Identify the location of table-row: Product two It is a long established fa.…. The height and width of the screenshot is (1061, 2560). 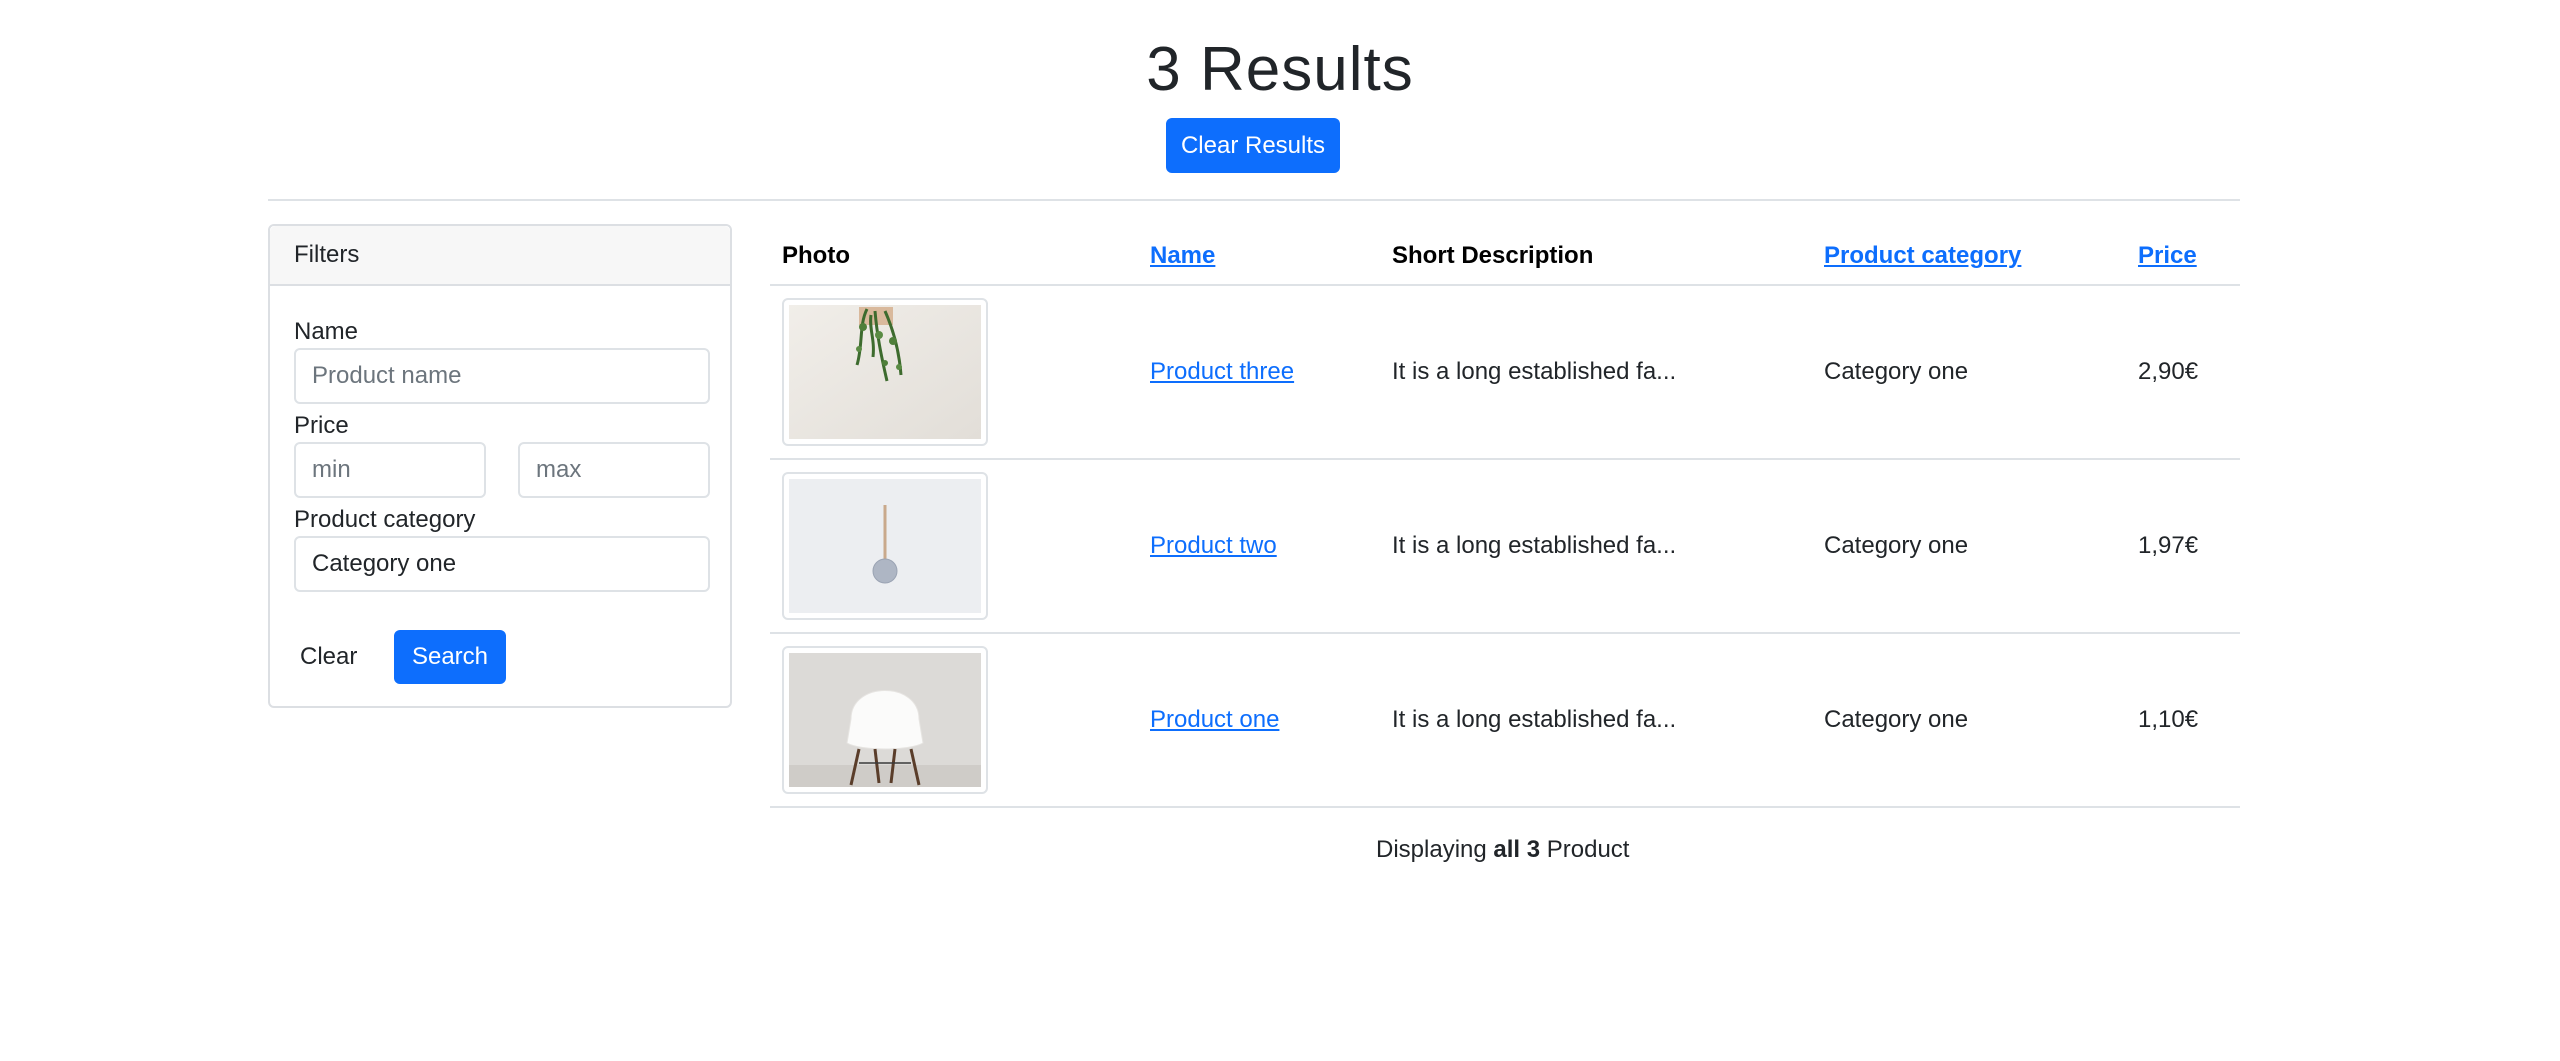
(1505, 545).